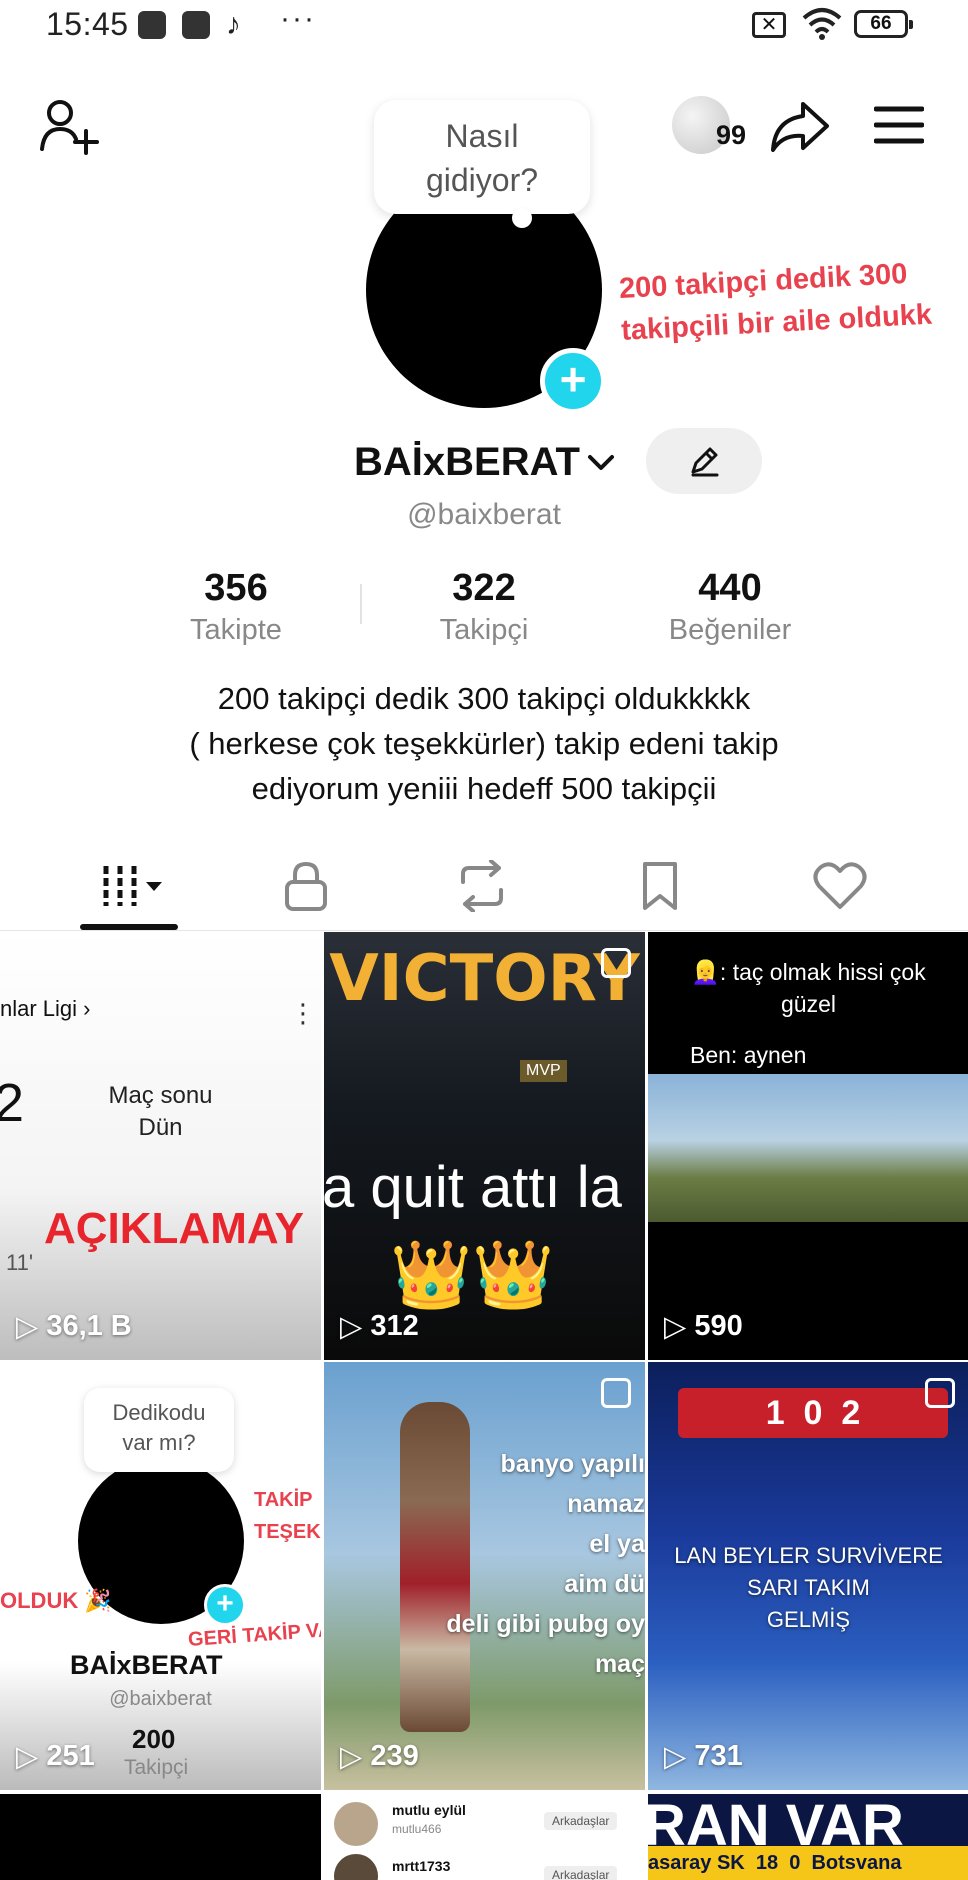 Image resolution: width=968 pixels, height=1880 pixels. What do you see at coordinates (822, 24) in the screenshot?
I see `wifi-icon` at bounding box center [822, 24].